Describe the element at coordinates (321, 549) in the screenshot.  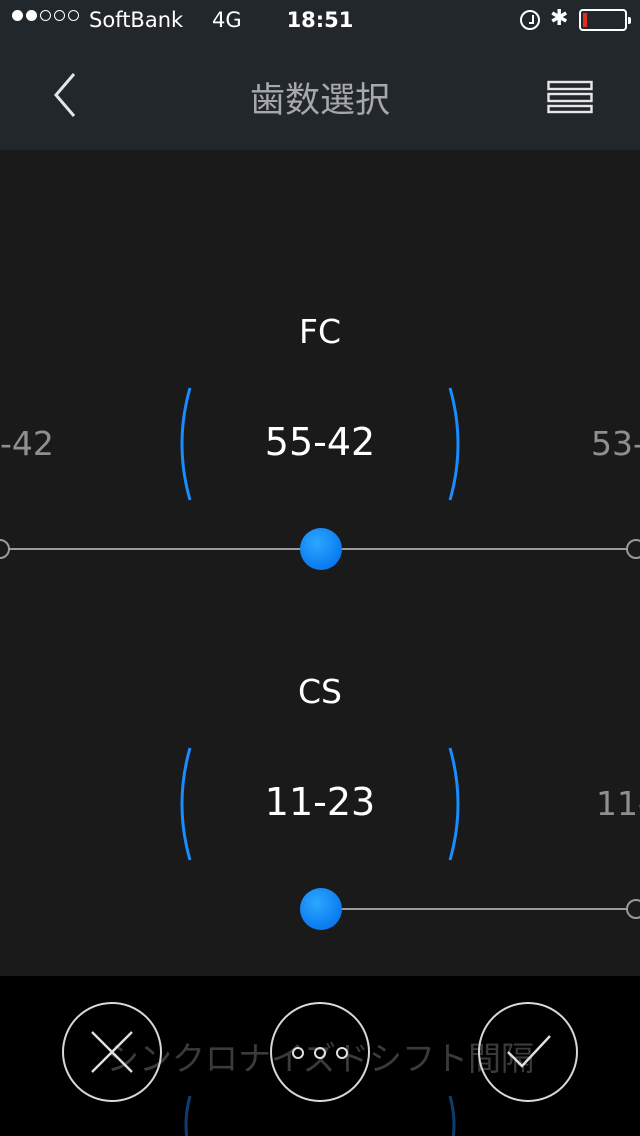
I see `fc-slider-knob` at that location.